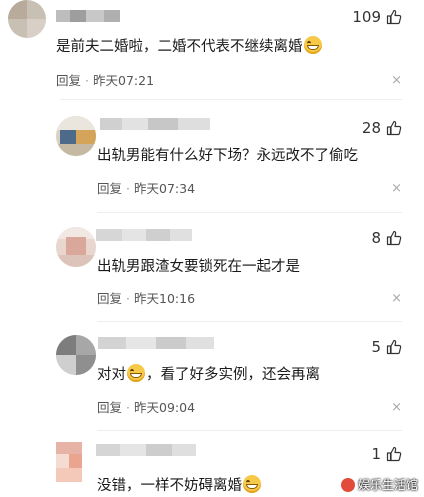 The image size is (424, 497). I want to click on like-count: 5, so click(386, 347).